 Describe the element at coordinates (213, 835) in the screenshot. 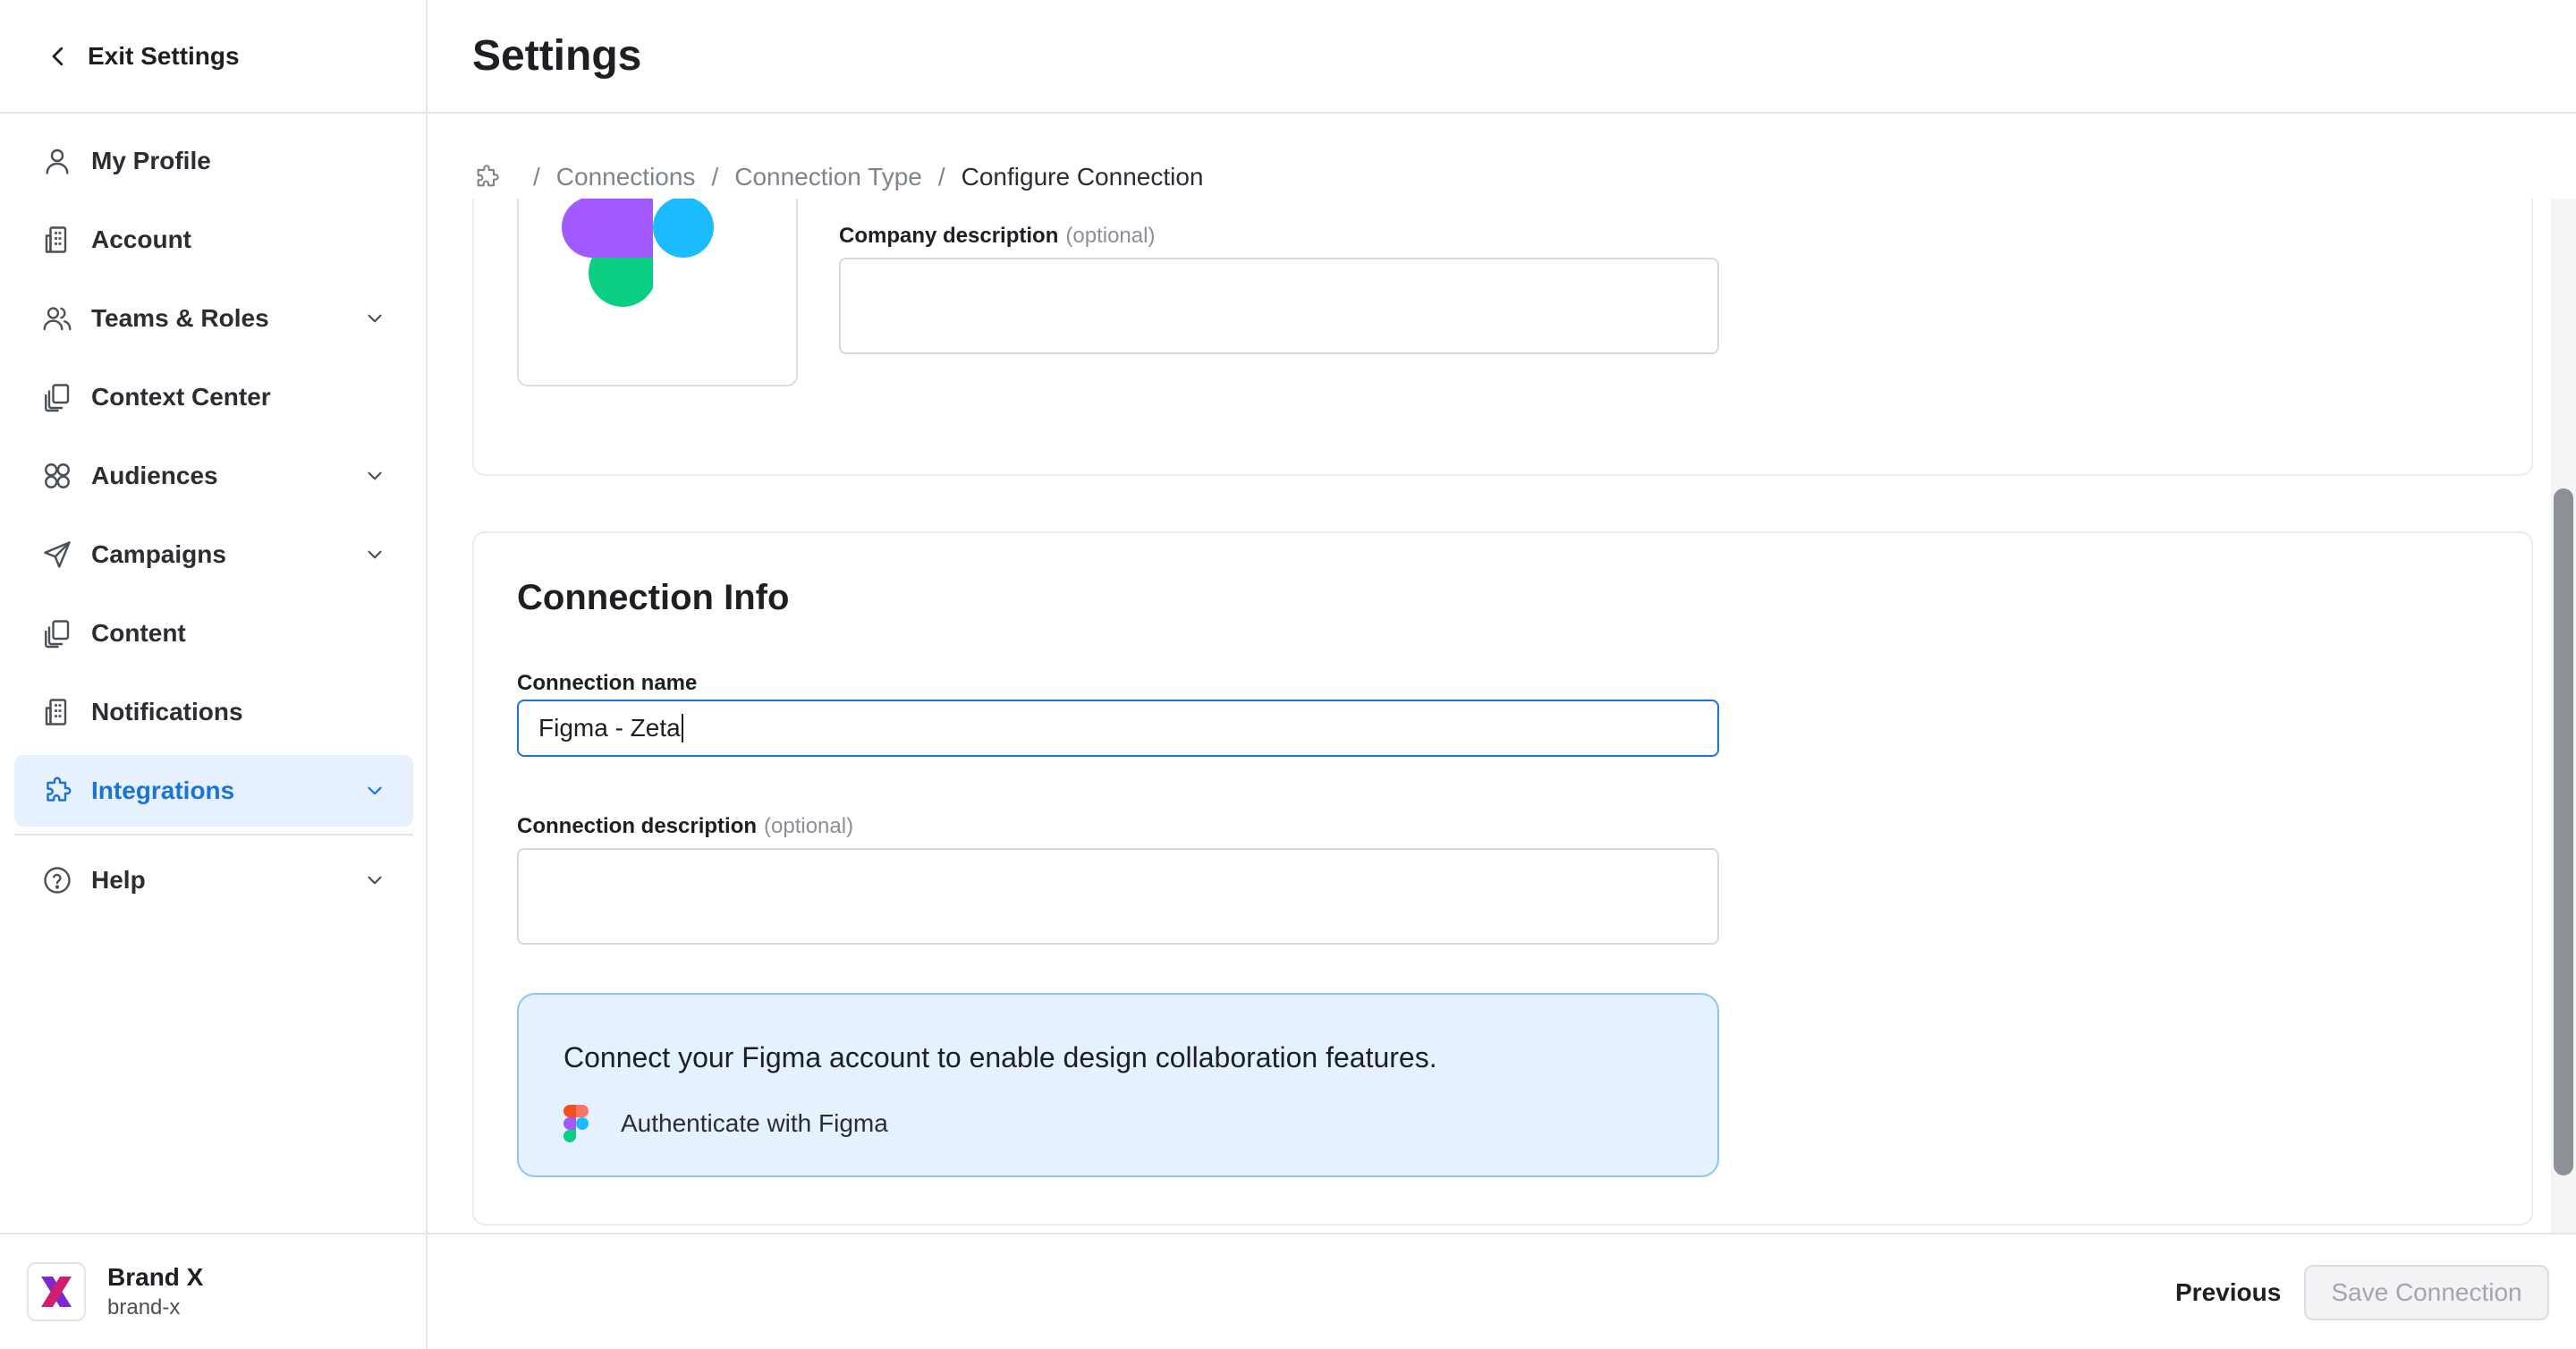

I see `sidebar-divider` at that location.